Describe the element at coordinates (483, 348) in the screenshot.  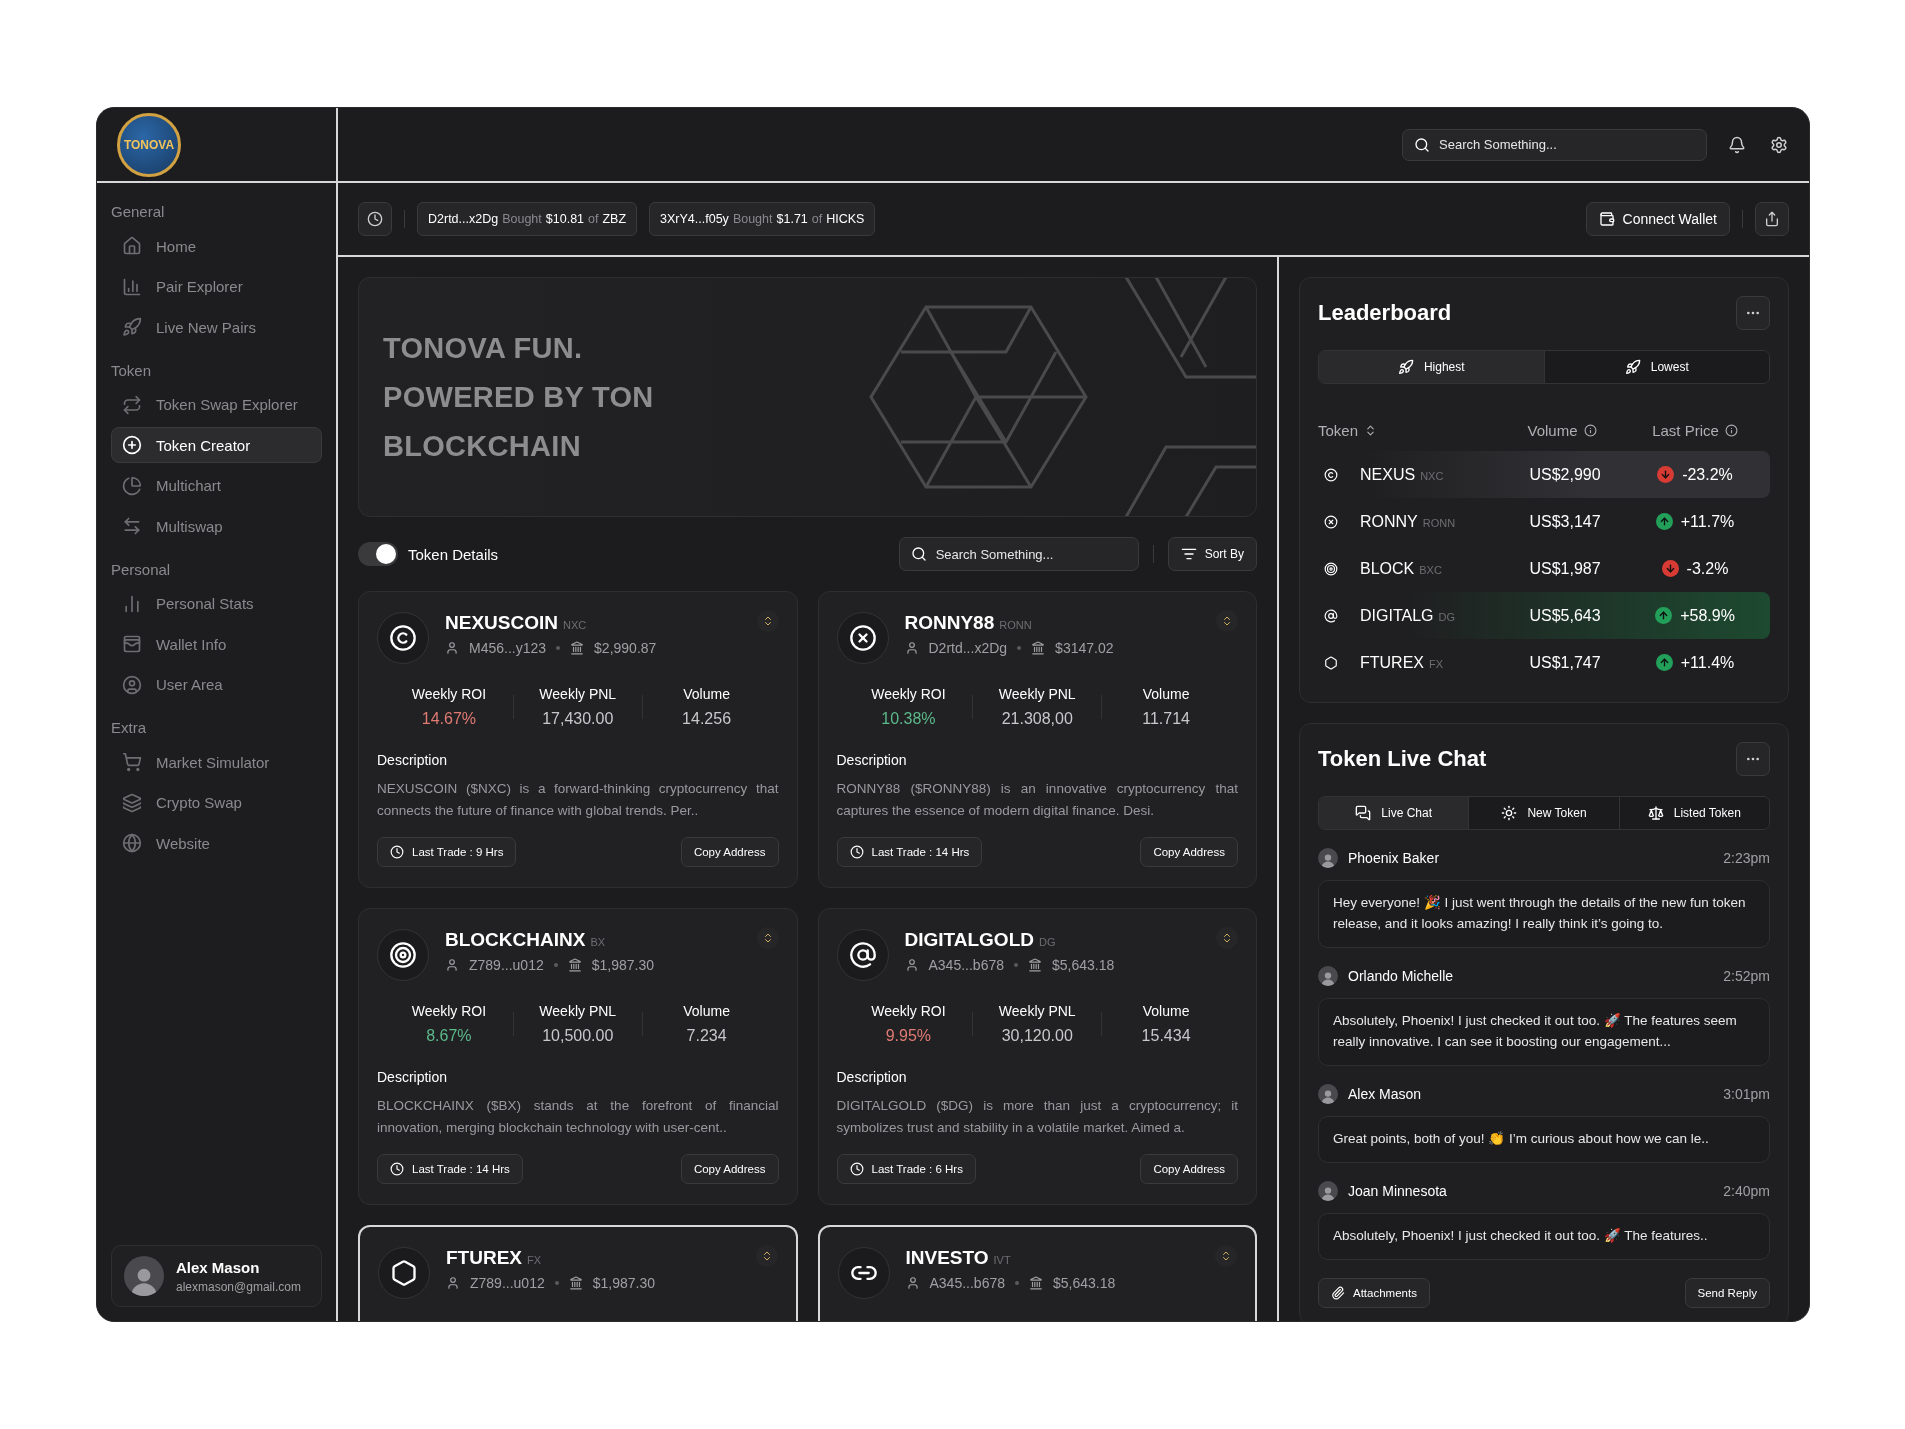
I see `banner-headline: TONOVA FUN.` at that location.